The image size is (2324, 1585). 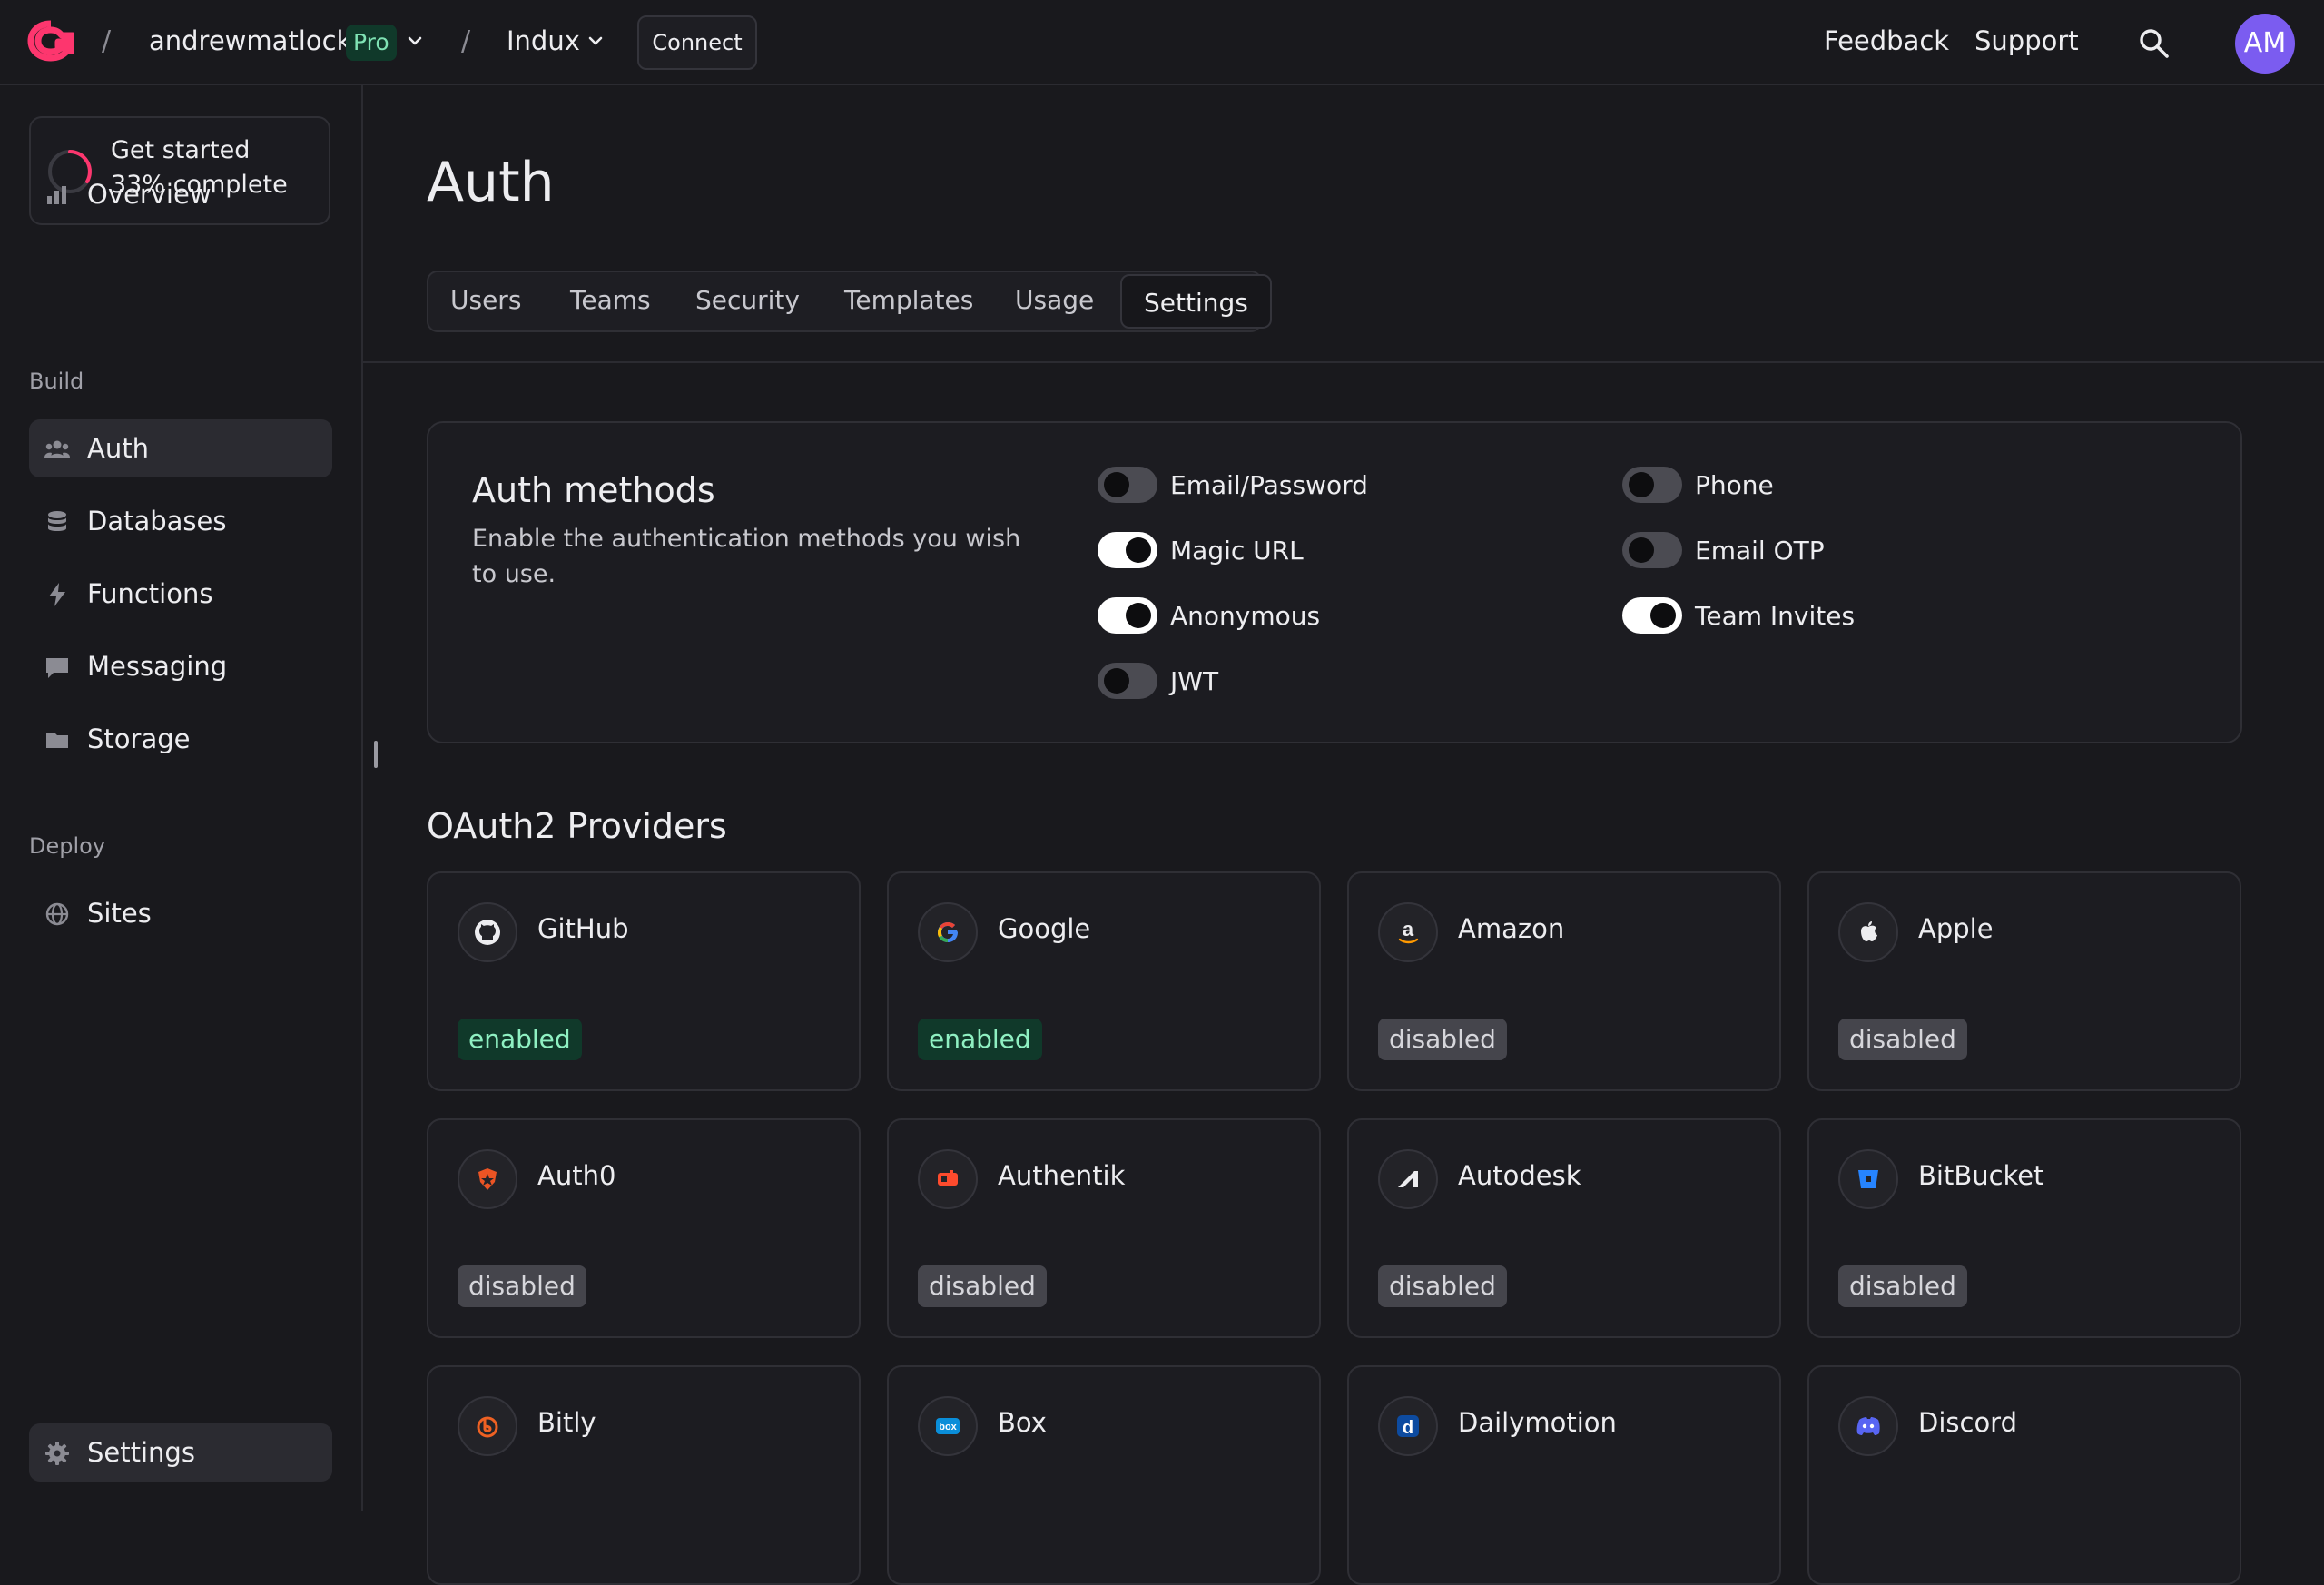 I want to click on provider-card-box: box Box, so click(x=1104, y=1475).